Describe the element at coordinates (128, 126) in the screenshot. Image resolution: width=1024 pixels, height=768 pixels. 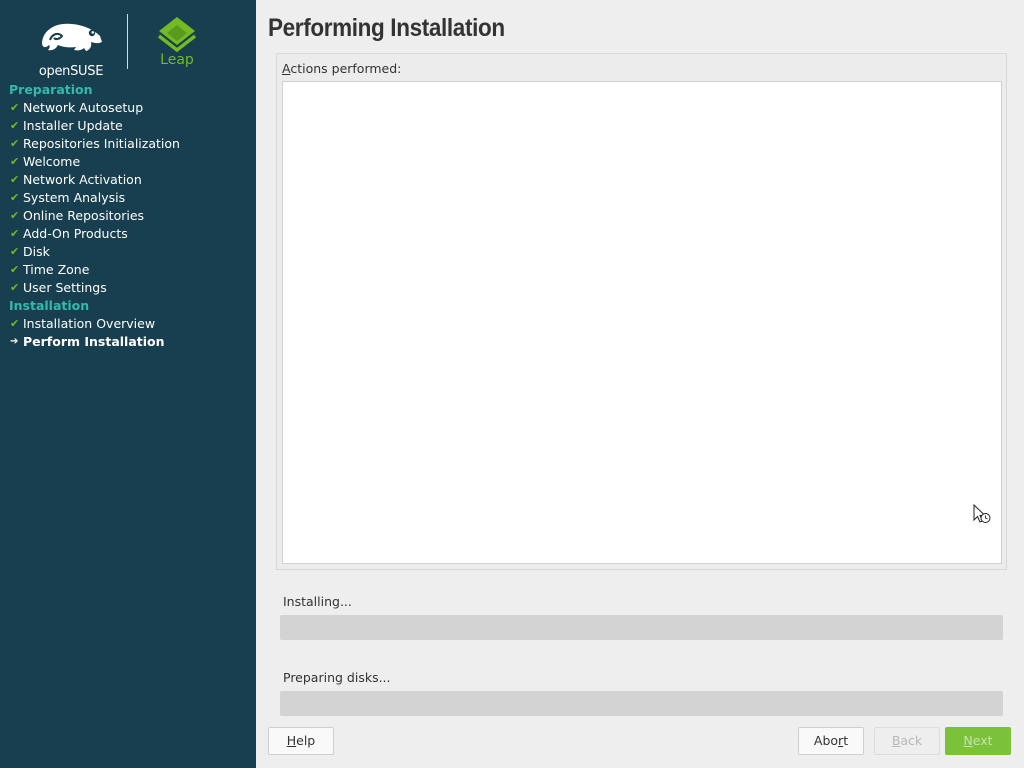
I see `sidebar-item-installer-update: ✔ Installer Update` at that location.